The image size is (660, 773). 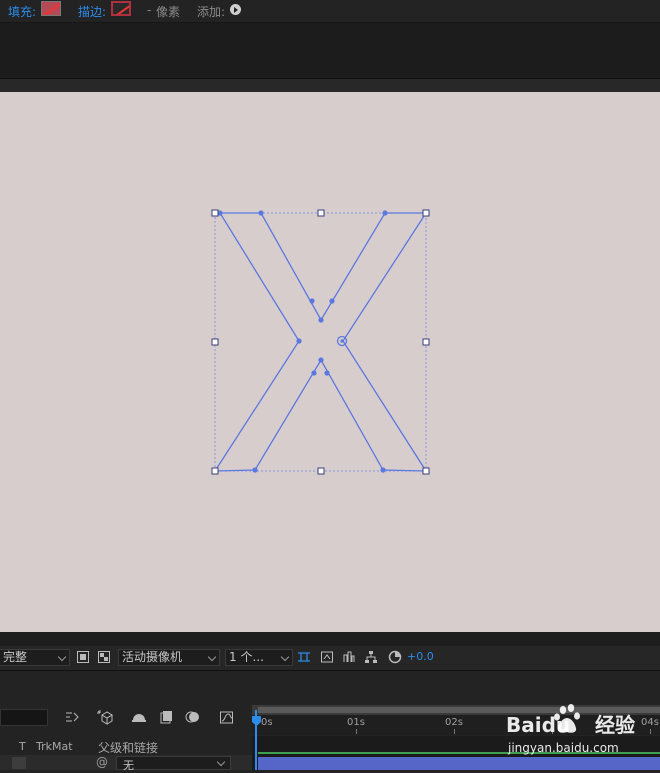 What do you see at coordinates (420, 656) in the screenshot?
I see `exposure-value: +0.0` at bounding box center [420, 656].